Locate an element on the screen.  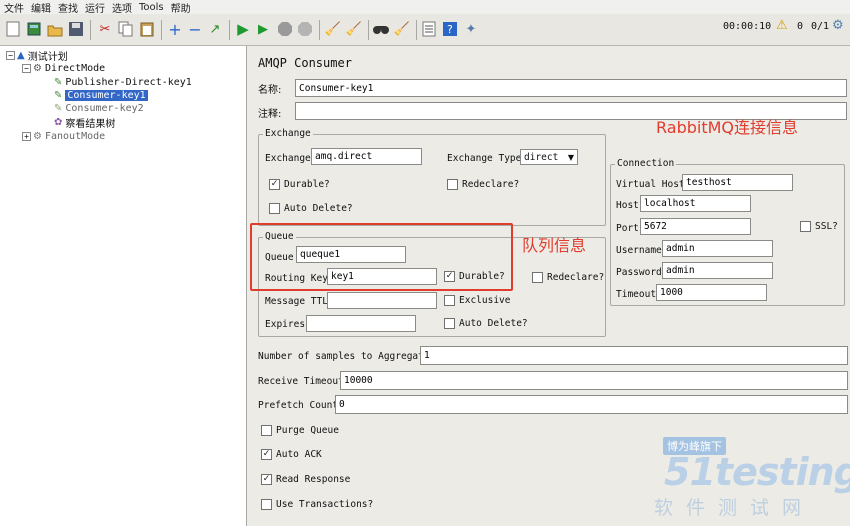
collapse-icon: − is located at coordinates (195, 29).